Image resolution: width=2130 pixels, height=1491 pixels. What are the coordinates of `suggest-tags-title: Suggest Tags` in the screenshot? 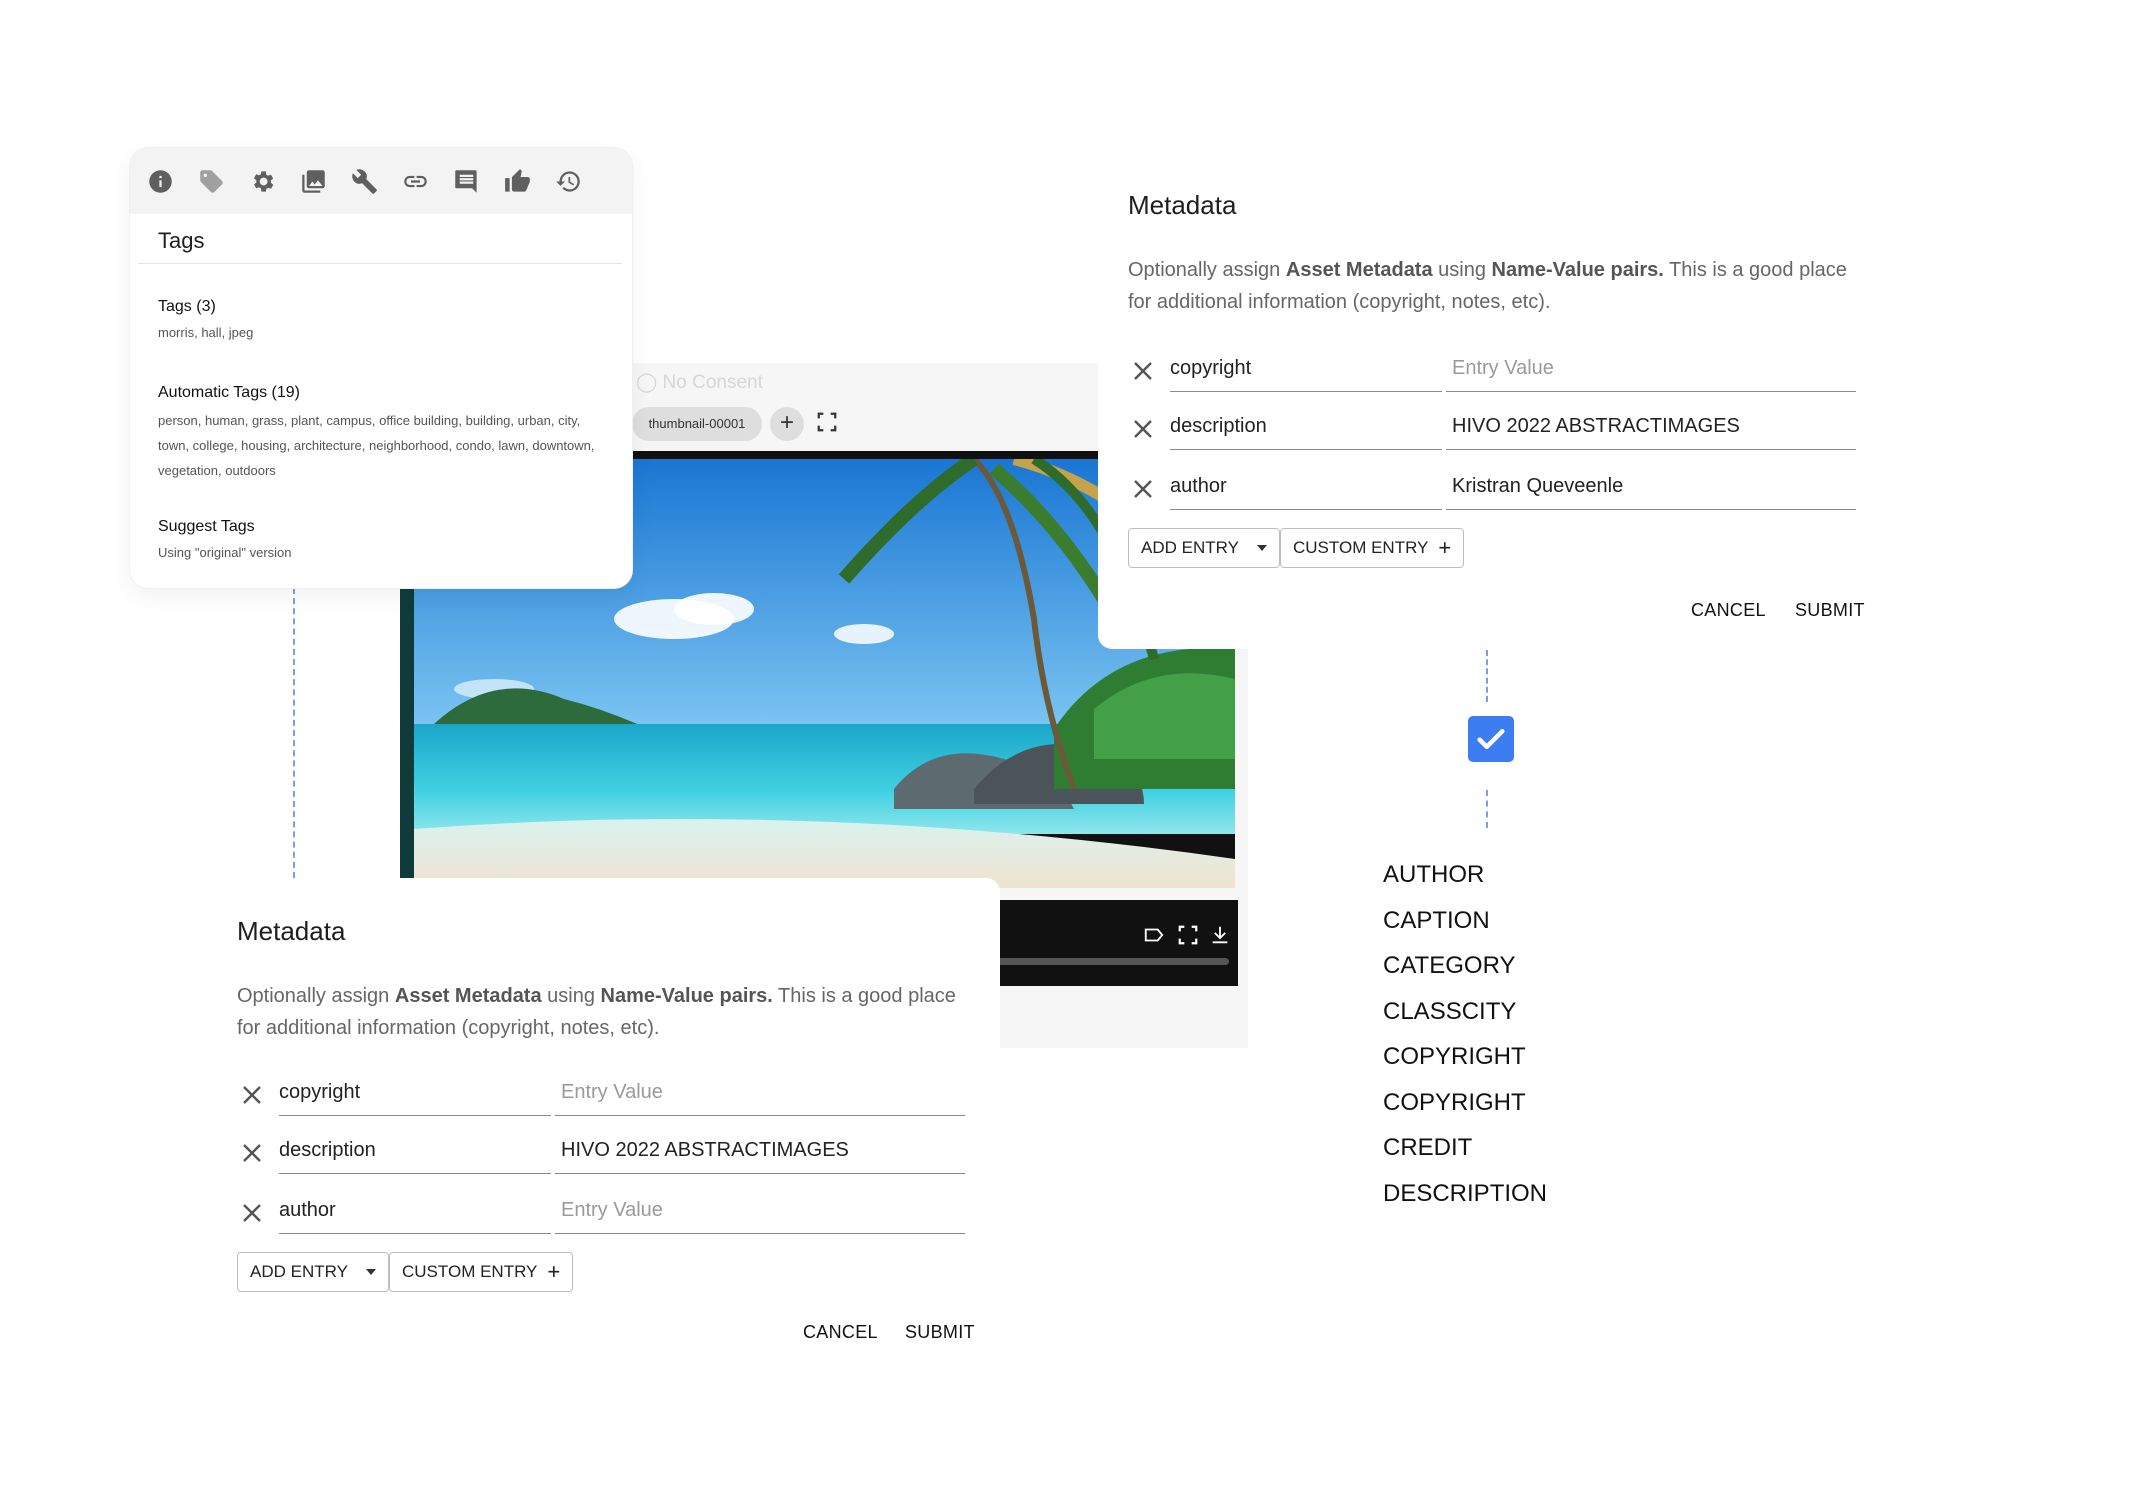 It's located at (383, 527).